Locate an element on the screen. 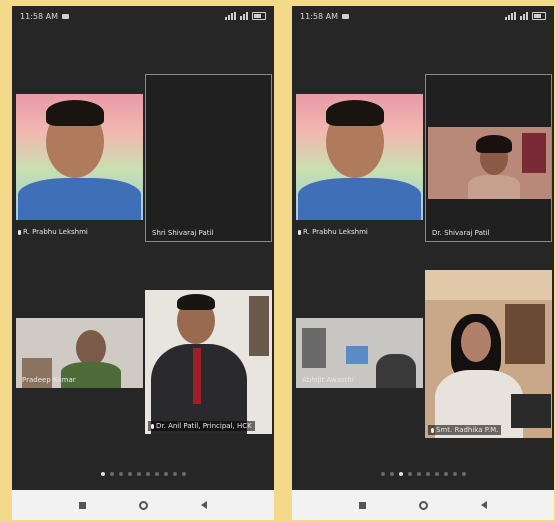  participant-video-tile: Pradeep Kumar is located at coordinates (79, 353).